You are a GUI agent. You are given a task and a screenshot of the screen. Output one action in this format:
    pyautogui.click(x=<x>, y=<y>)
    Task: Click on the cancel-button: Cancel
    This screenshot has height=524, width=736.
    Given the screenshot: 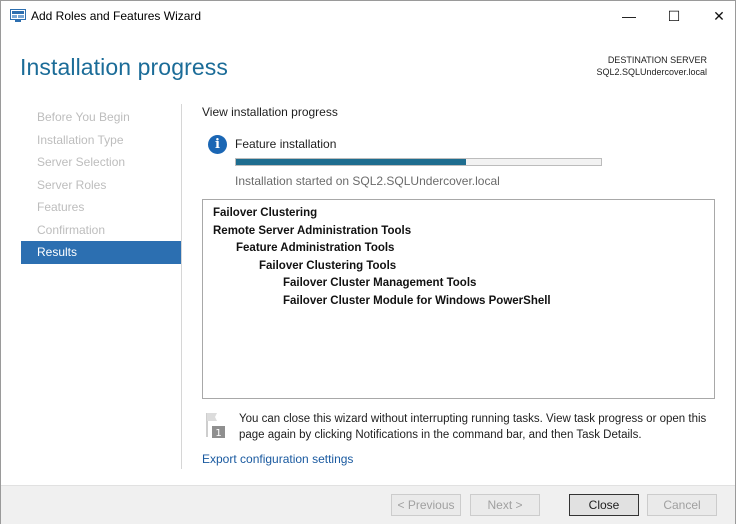 What is the action you would take?
    pyautogui.click(x=682, y=505)
    